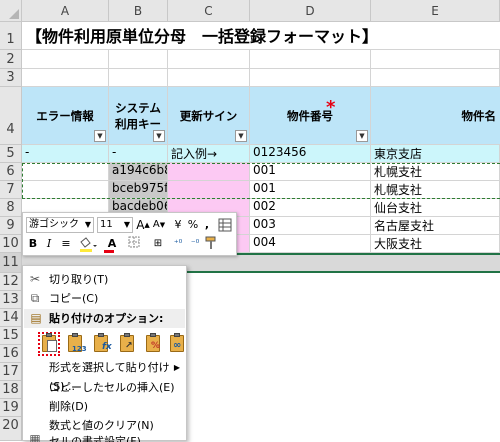 This screenshot has height=442, width=500. I want to click on row-header-15: 15, so click(11, 336).